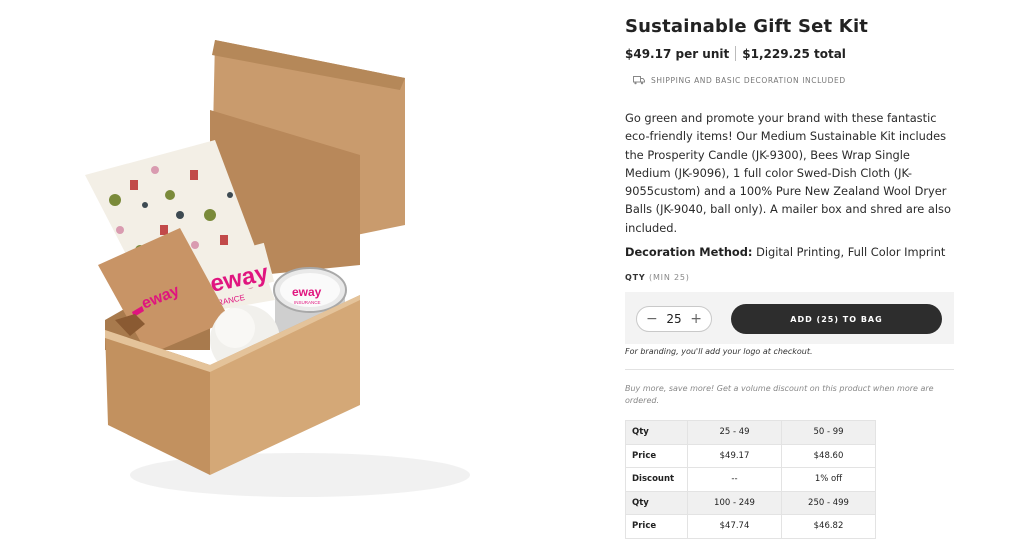  I want to click on table-cell: $48.60, so click(828, 455).